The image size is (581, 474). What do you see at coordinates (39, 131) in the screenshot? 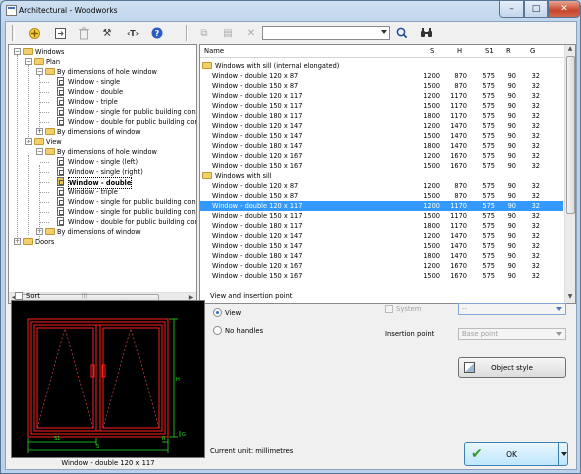
I see `expand-icon: +` at bounding box center [39, 131].